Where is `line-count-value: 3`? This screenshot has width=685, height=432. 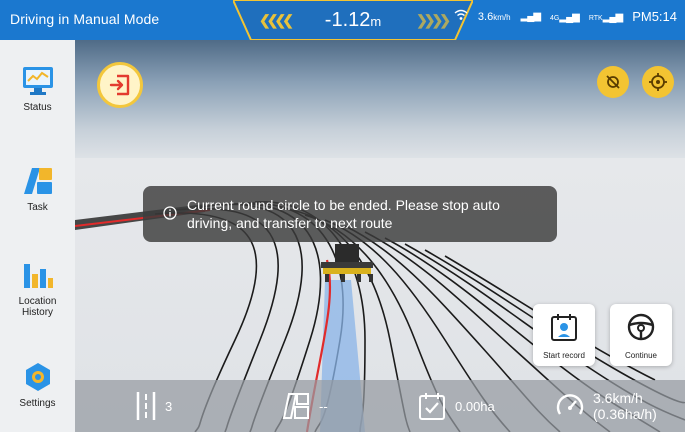
line-count-value: 3 is located at coordinates (169, 406).